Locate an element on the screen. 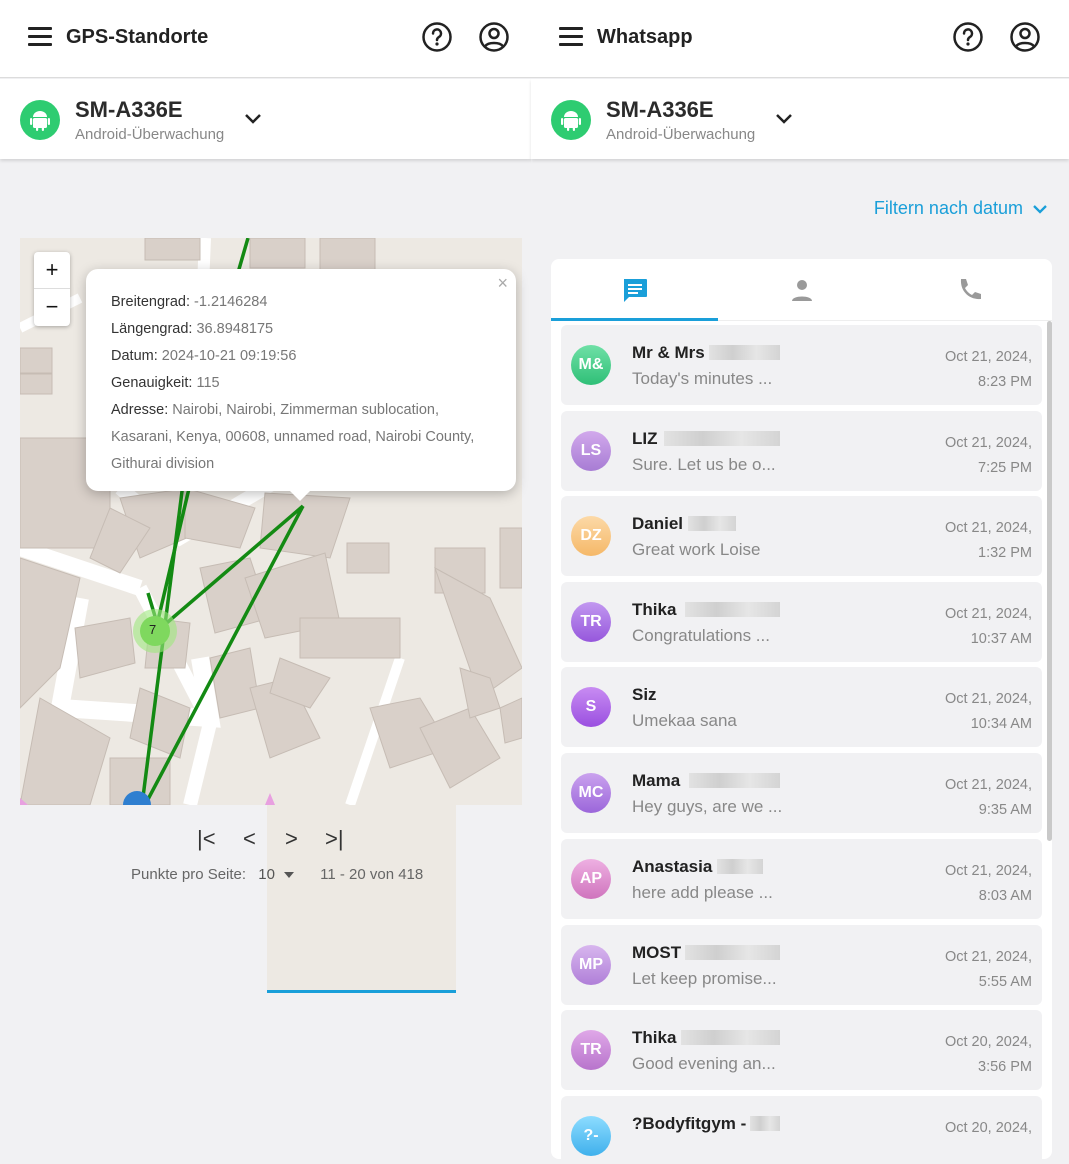  date-filter: Filtern nach datum is located at coordinates (960, 208).